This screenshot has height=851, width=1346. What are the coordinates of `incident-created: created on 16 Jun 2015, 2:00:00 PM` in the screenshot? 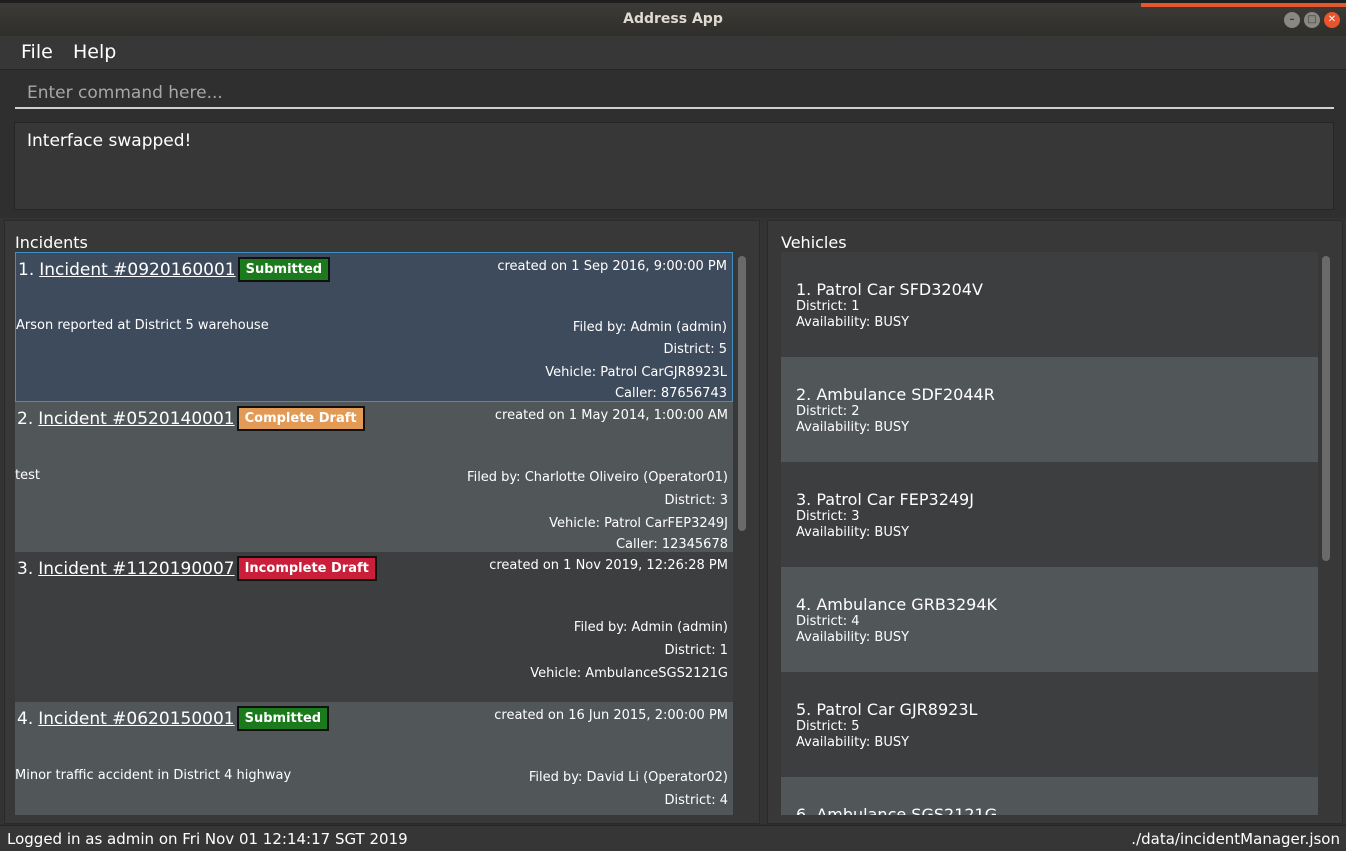 It's located at (611, 715).